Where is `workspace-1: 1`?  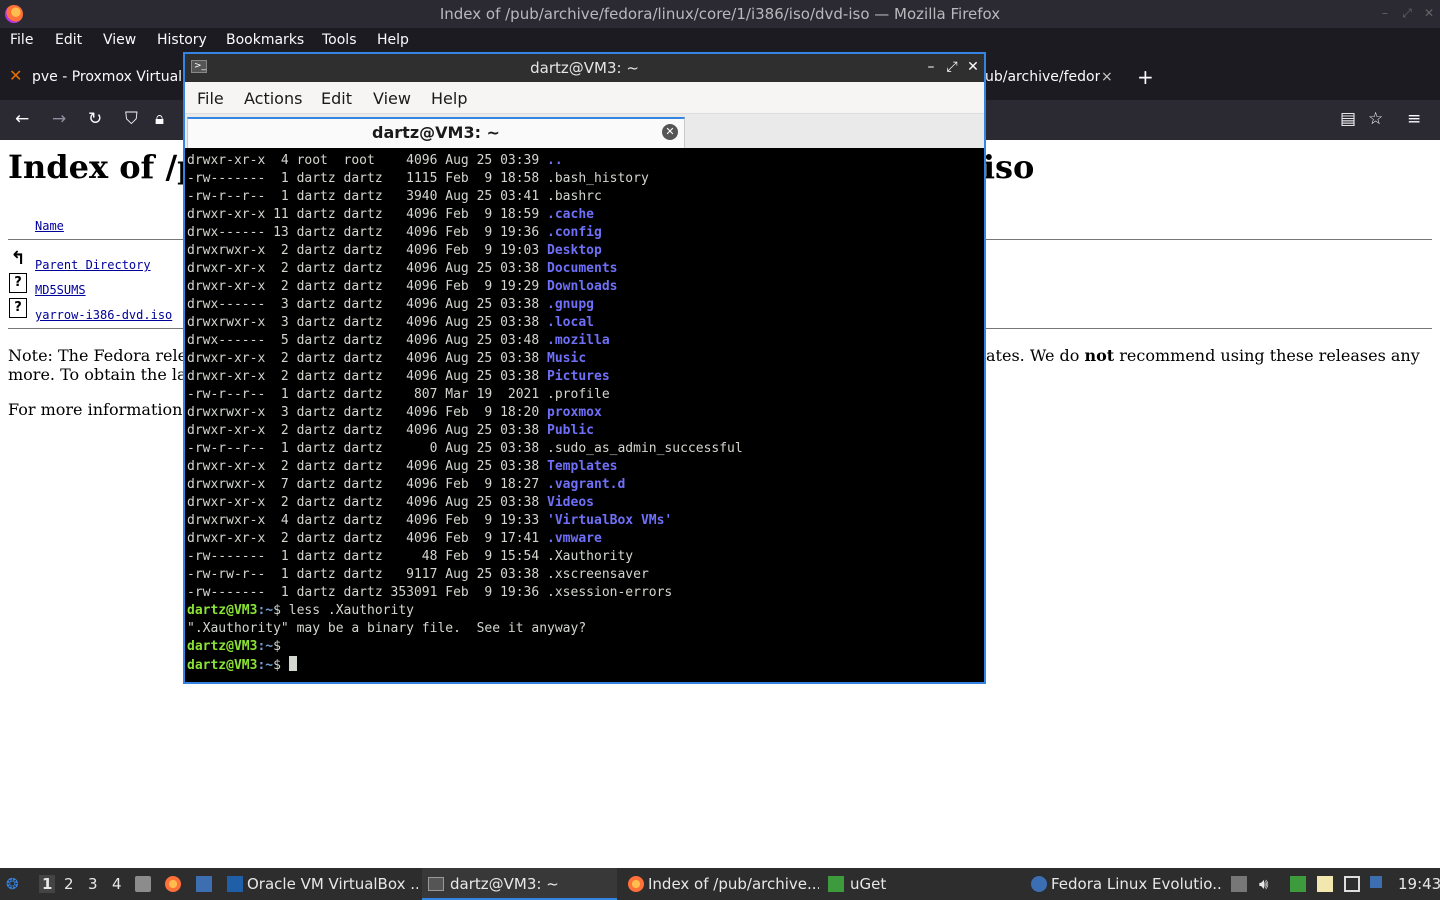
workspace-1: 1 is located at coordinates (47, 884).